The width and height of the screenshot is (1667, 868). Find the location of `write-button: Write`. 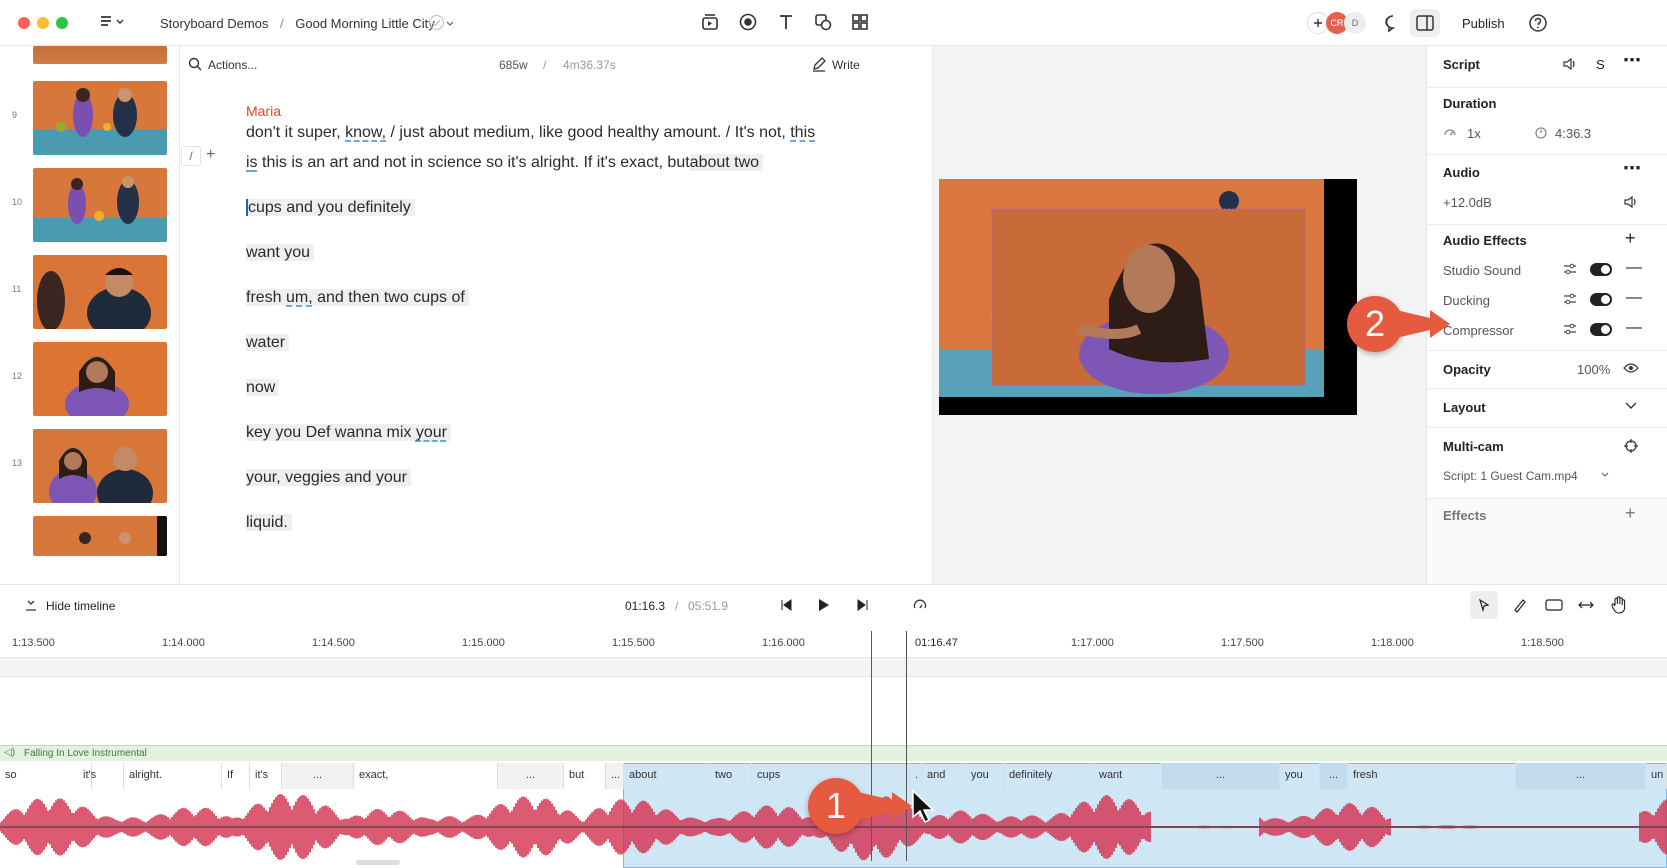

write-button: Write is located at coordinates (846, 65).